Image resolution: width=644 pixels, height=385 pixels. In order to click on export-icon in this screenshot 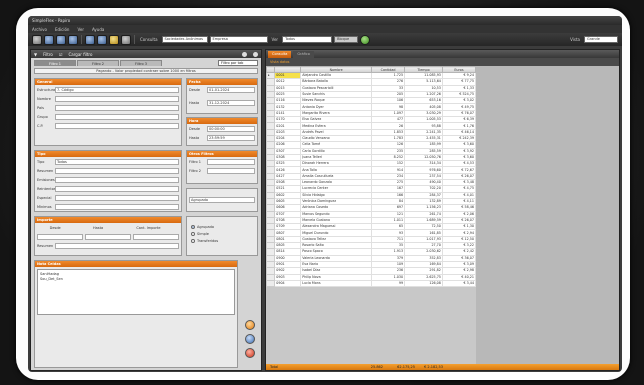, I will do `click(114, 39)`.